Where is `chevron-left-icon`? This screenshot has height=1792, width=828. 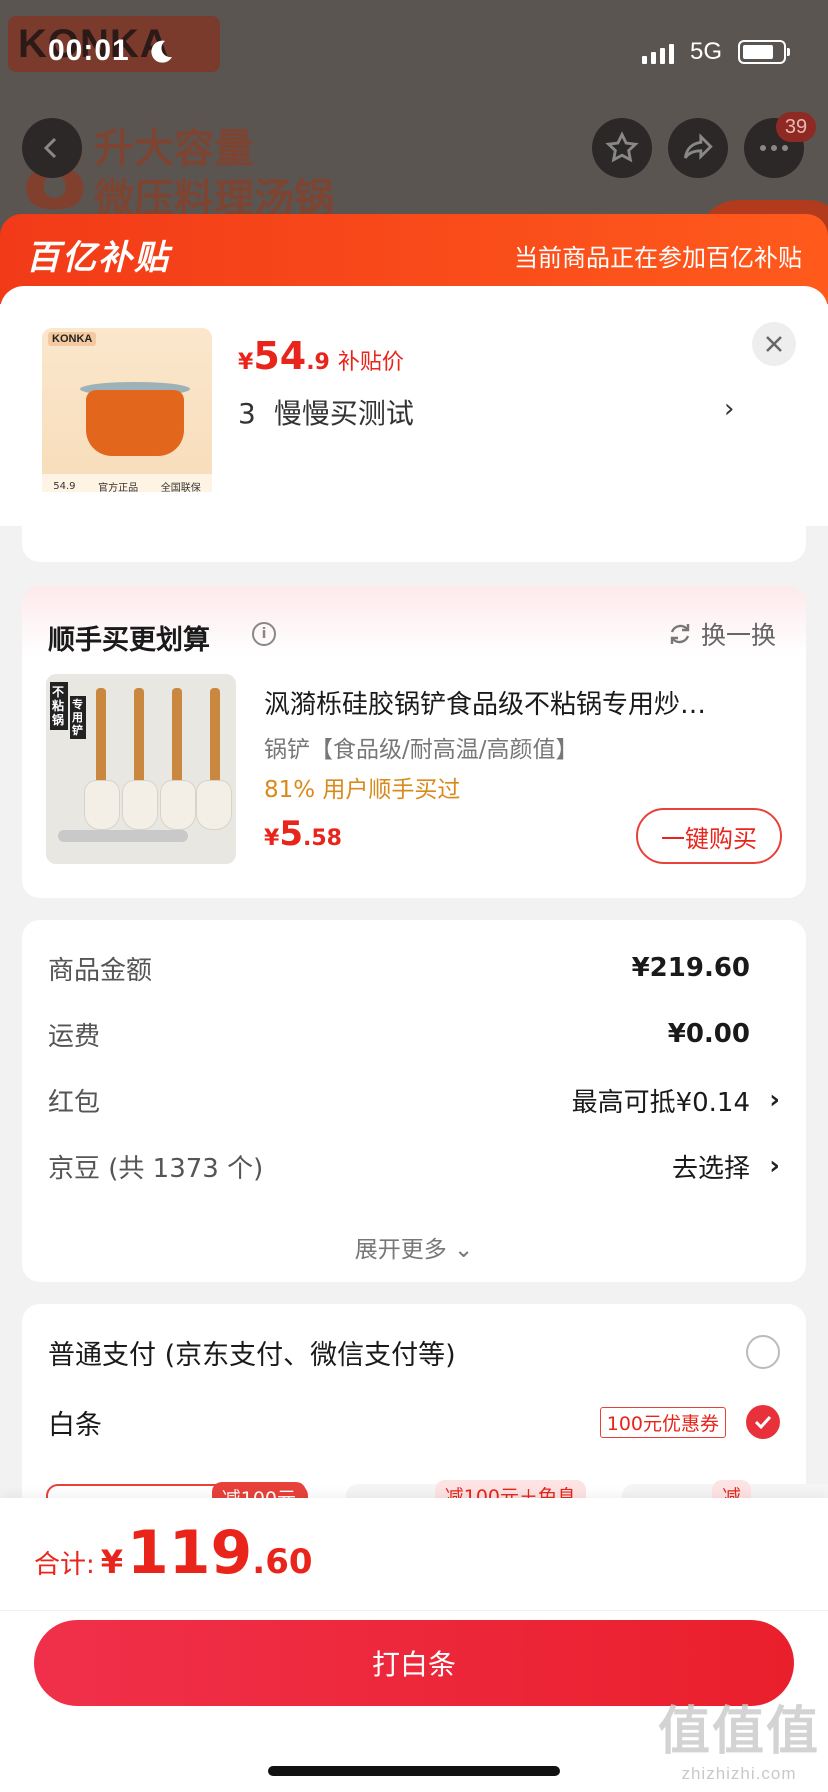 chevron-left-icon is located at coordinates (50, 148).